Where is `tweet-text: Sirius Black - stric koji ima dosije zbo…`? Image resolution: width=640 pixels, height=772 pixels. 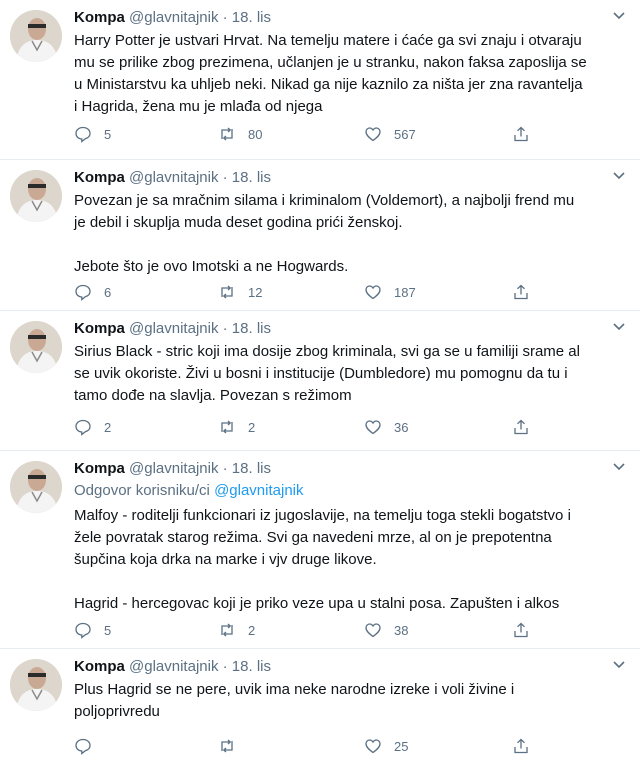
tweet-text: Sirius Black - stric koji ima dosije zbo… is located at coordinates (327, 373).